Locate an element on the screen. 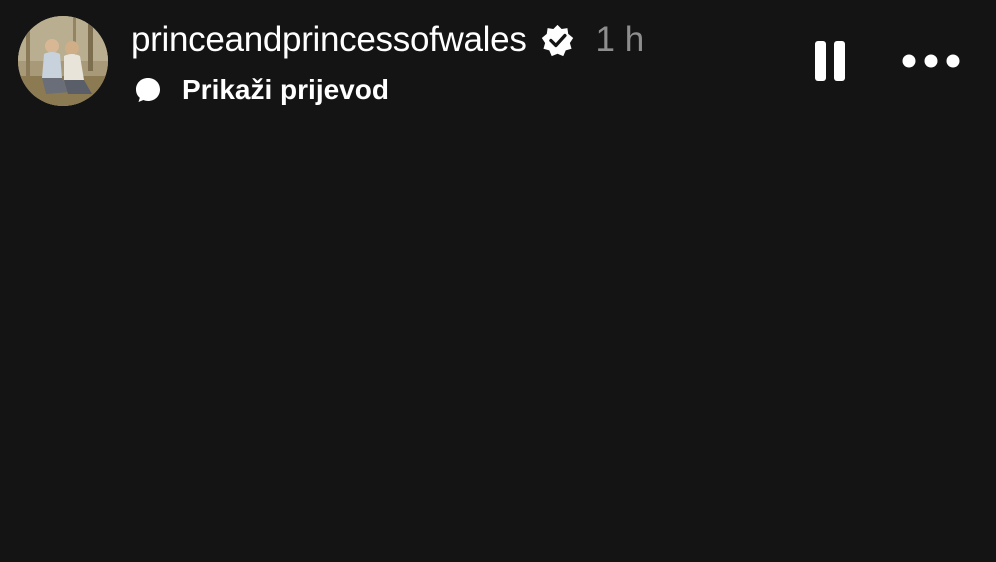 The width and height of the screenshot is (996, 562). avatar-image is located at coordinates (63, 61).